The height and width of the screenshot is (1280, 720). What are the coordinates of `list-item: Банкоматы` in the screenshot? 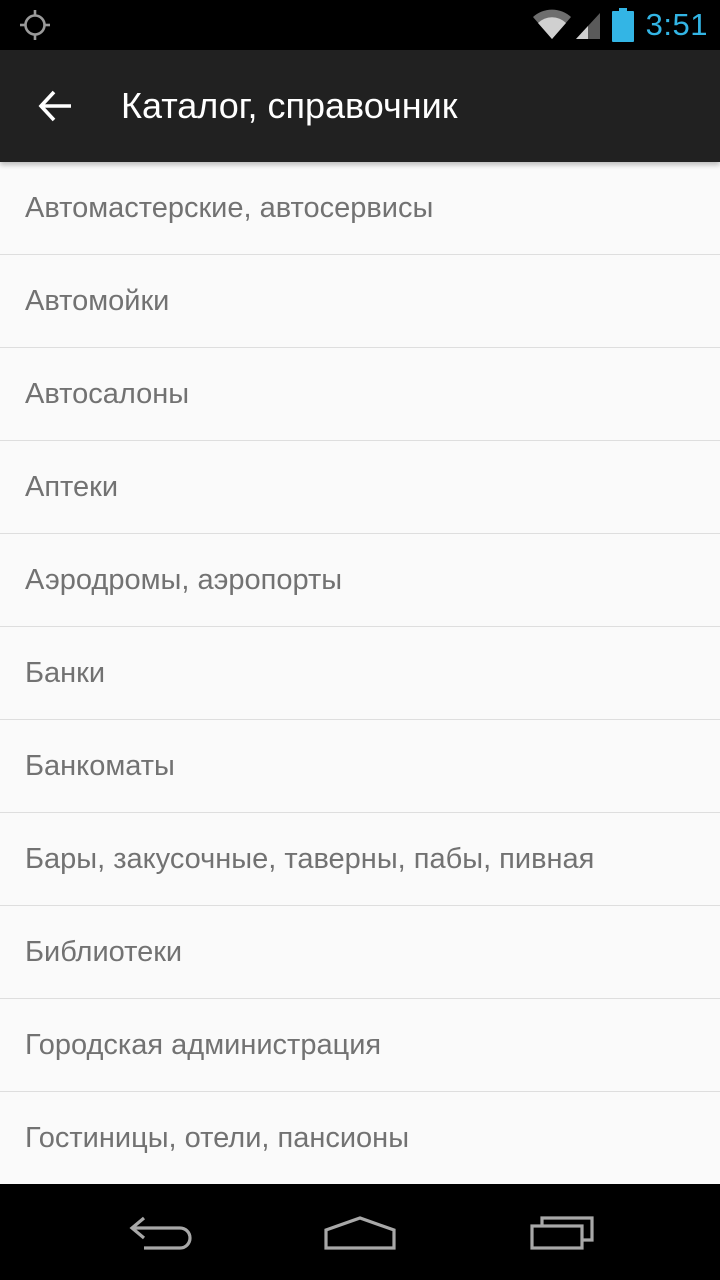 It's located at (360, 766).